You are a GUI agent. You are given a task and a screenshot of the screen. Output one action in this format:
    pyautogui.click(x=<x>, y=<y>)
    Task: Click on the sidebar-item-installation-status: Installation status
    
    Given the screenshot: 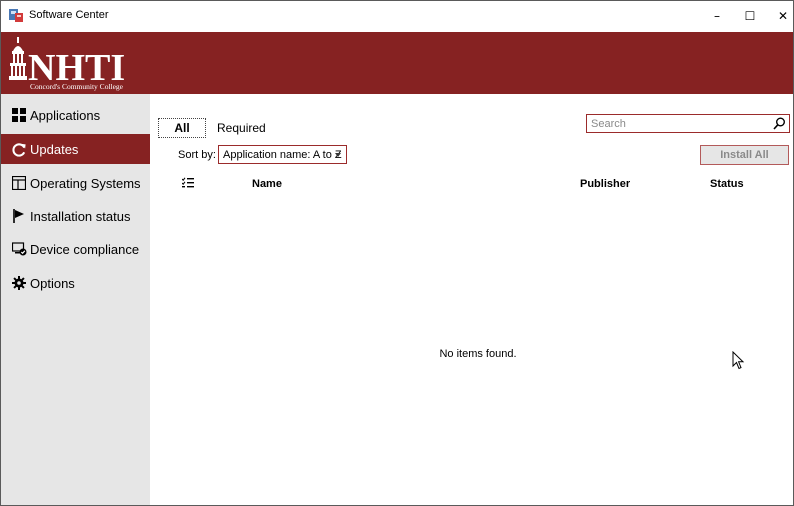 What is the action you would take?
    pyautogui.click(x=75, y=216)
    